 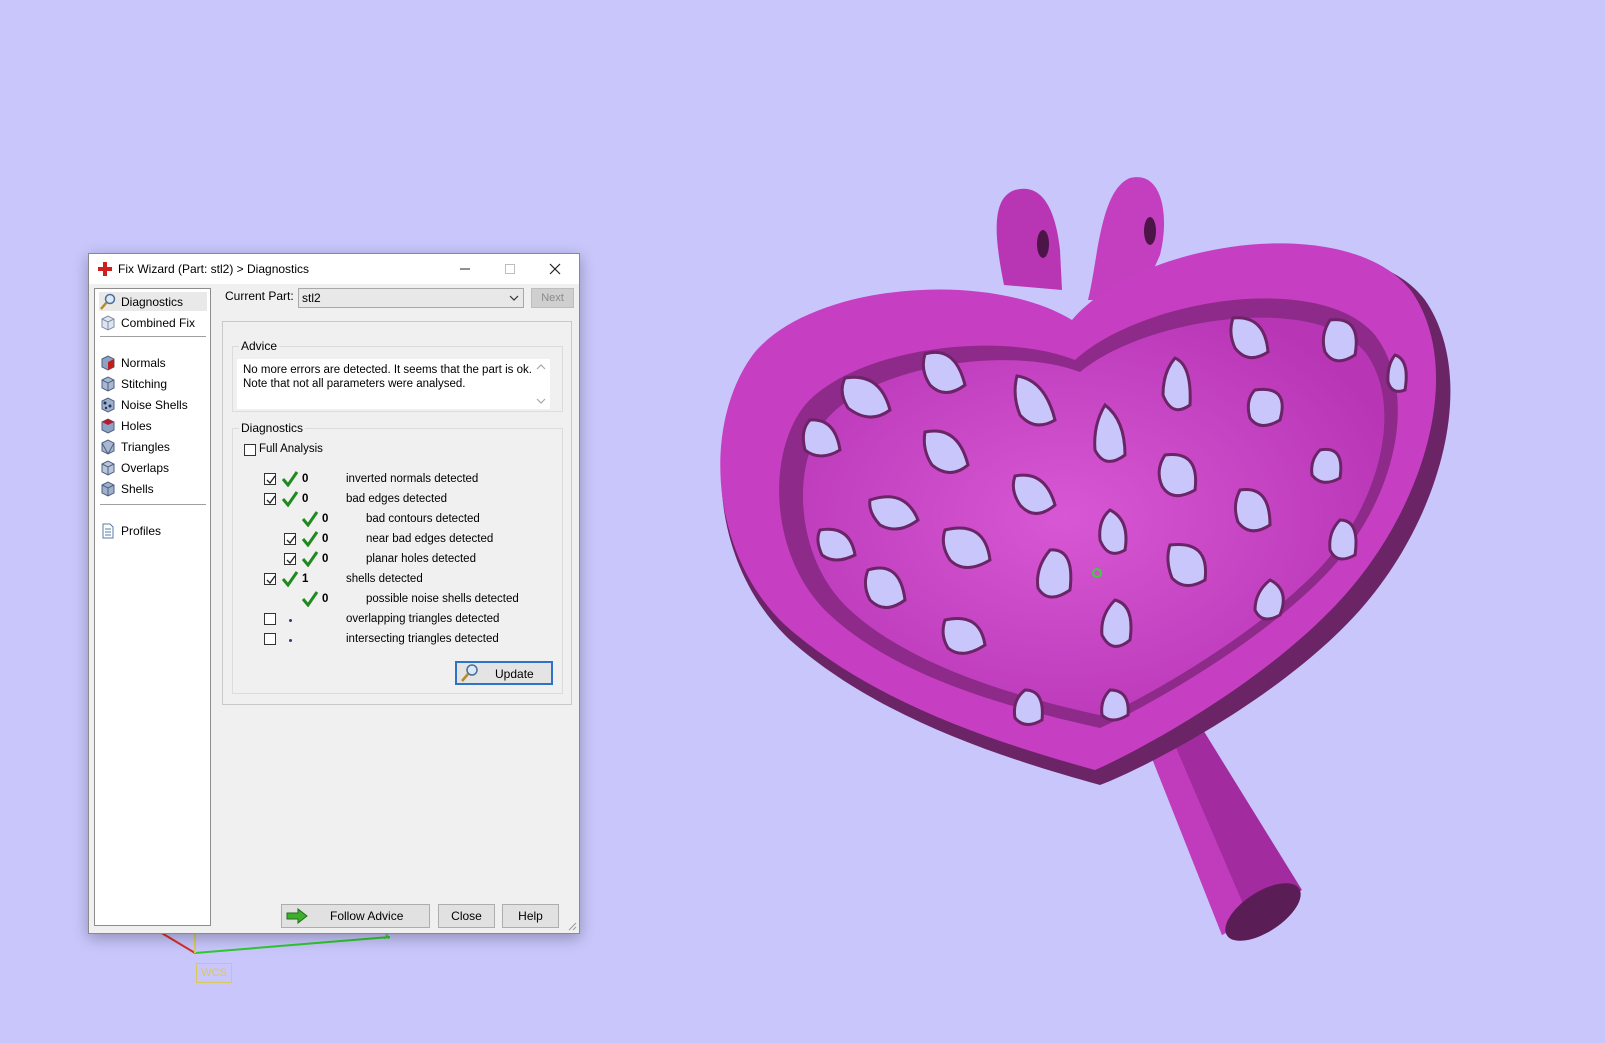 What do you see at coordinates (334, 269) in the screenshot?
I see `title-bar: Fix Wizard (Part: stl2) > Diagnostics` at bounding box center [334, 269].